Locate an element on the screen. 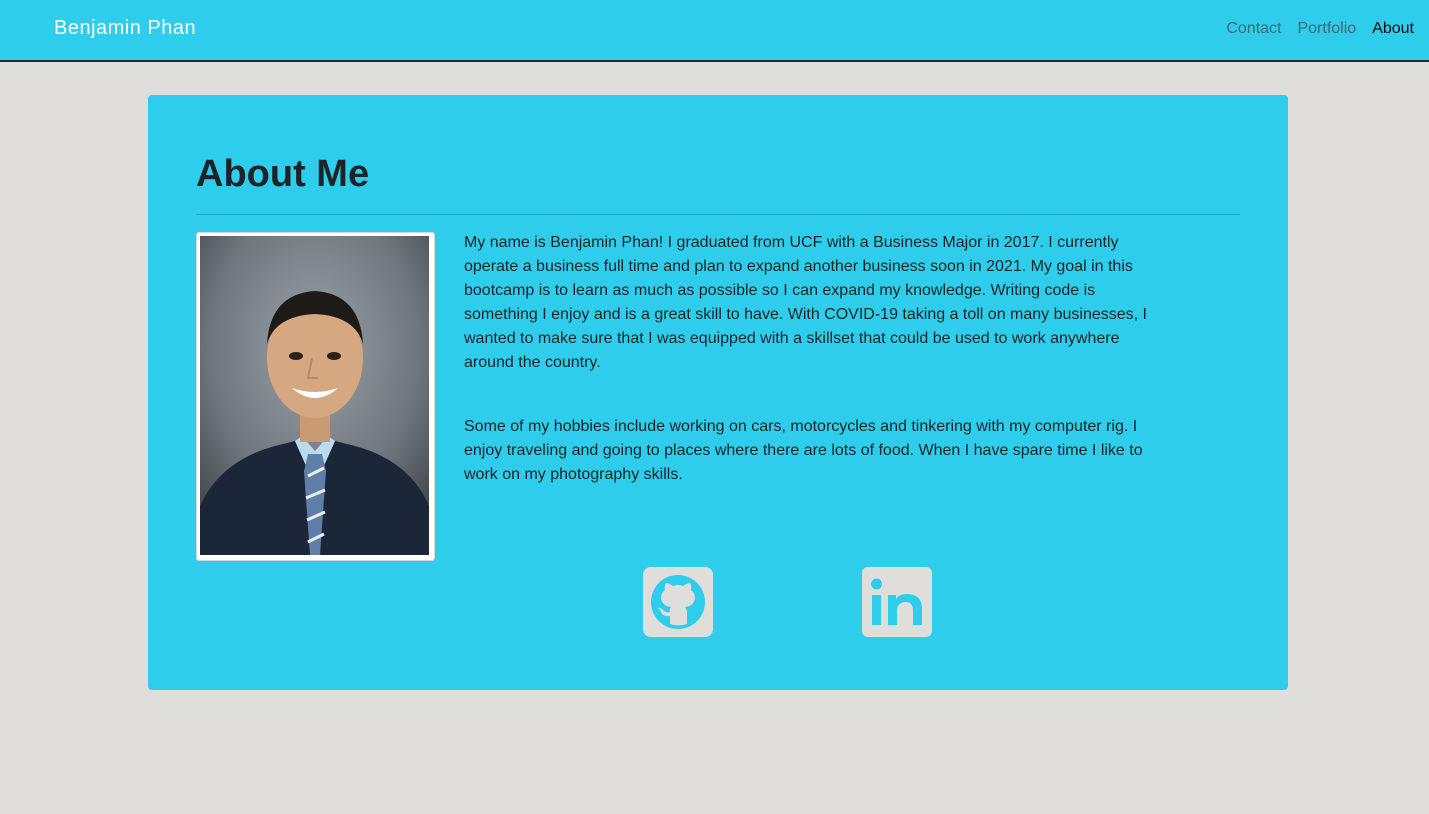 The image size is (1429, 814). profile-photo is located at coordinates (314, 395).